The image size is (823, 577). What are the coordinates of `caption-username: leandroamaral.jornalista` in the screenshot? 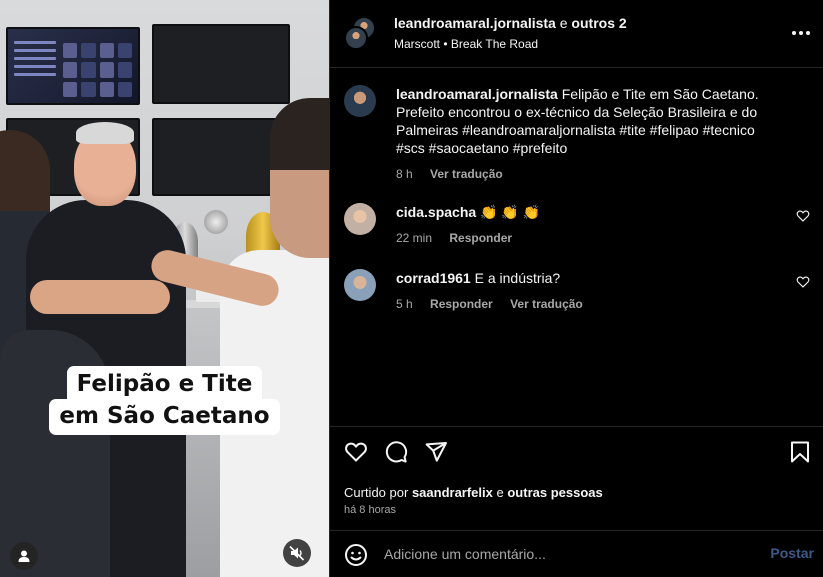 It's located at (477, 94).